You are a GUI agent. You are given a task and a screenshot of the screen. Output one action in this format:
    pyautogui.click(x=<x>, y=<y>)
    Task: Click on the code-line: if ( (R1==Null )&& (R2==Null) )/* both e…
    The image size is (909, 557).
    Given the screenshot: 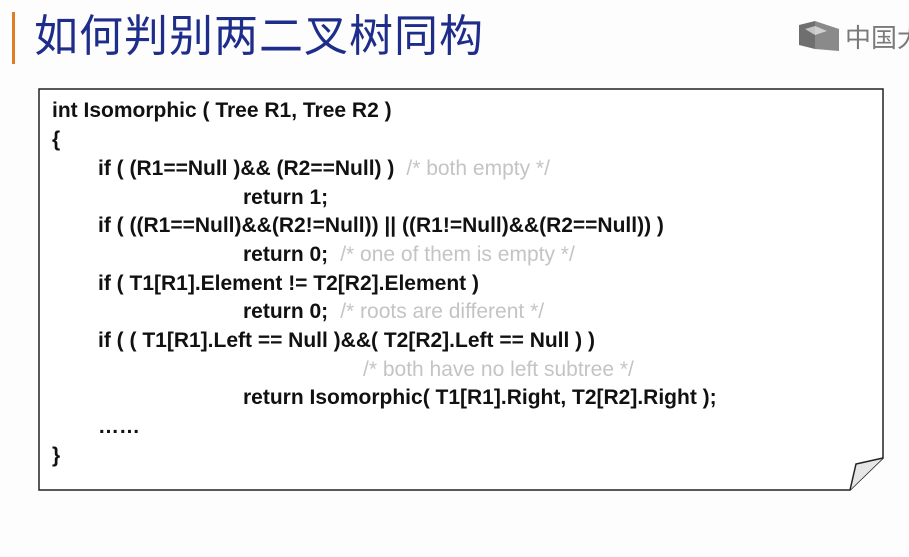 What is the action you would take?
    pyautogui.click(x=324, y=168)
    